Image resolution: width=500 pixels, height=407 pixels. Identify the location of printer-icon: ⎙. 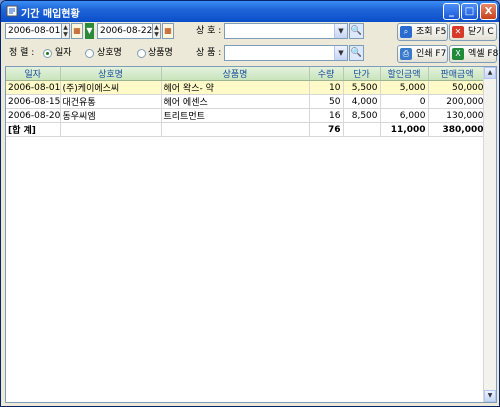
(406, 54).